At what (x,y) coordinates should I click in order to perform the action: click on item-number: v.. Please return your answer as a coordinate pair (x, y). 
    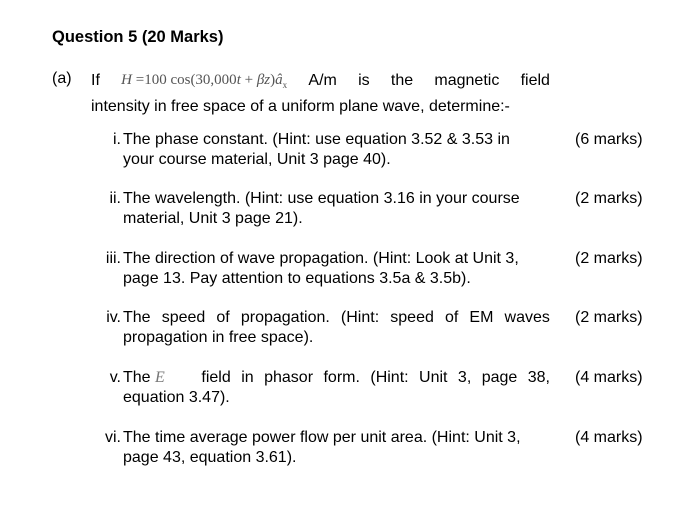
    Looking at the image, I should click on (115, 377).